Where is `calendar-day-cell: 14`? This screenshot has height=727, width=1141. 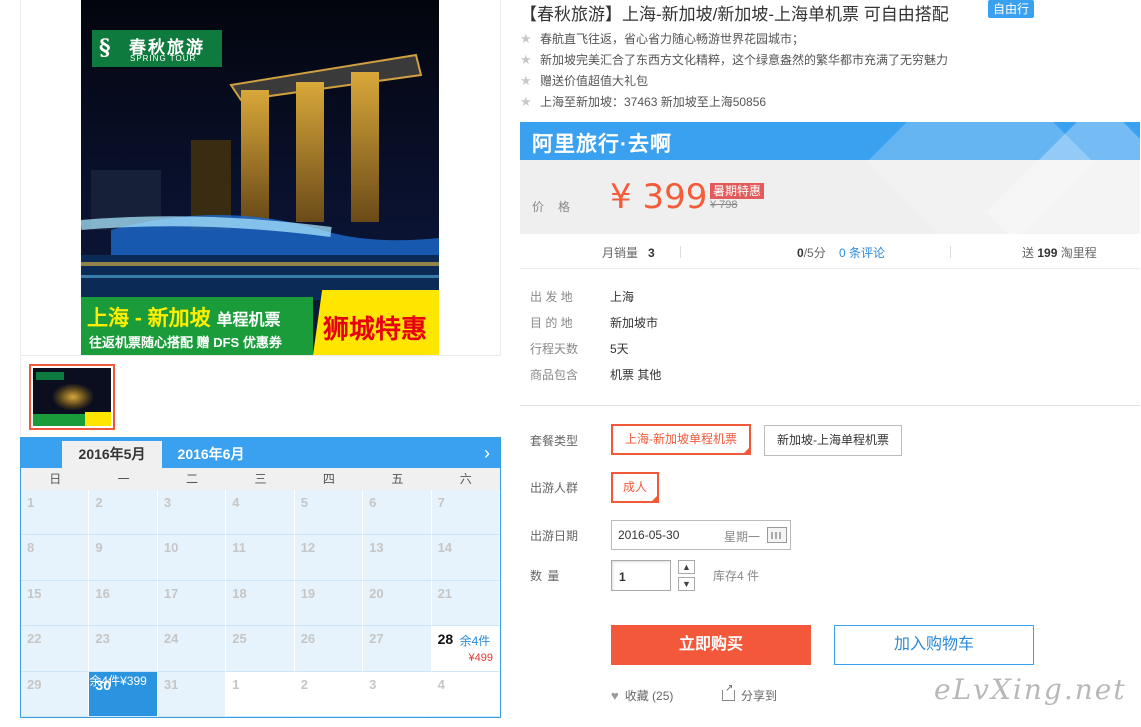
calendar-day-cell: 14 is located at coordinates (465, 558).